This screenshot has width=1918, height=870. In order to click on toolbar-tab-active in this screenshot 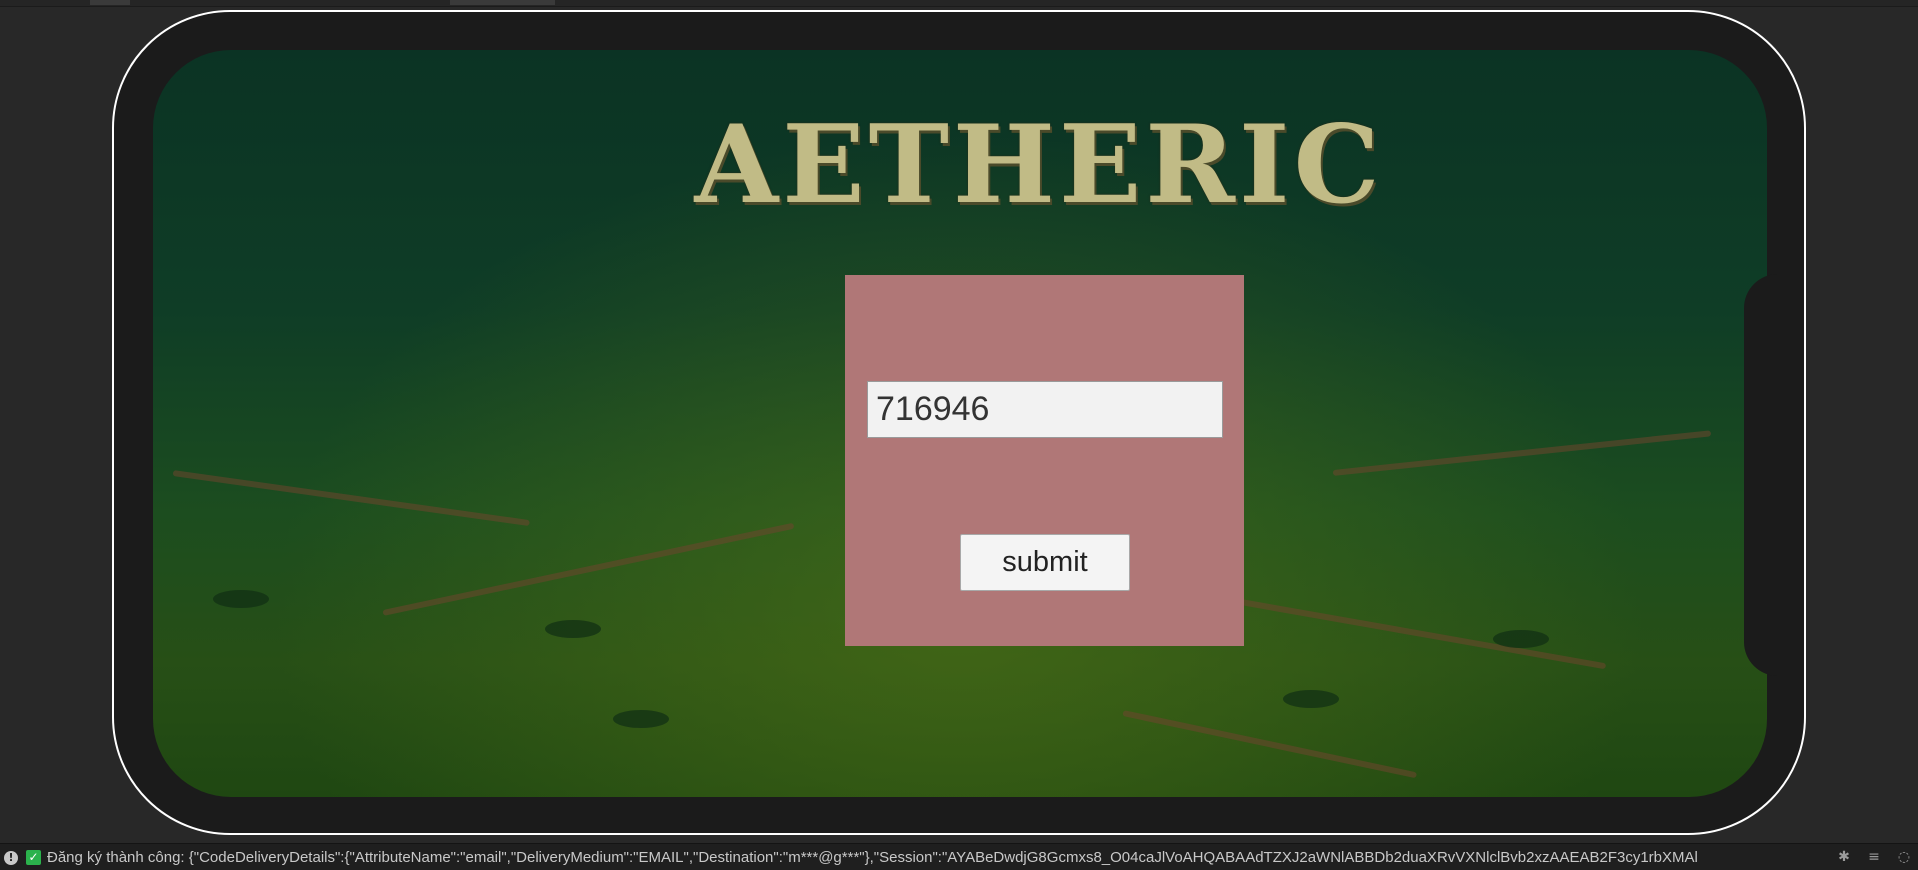, I will do `click(502, 2)`.